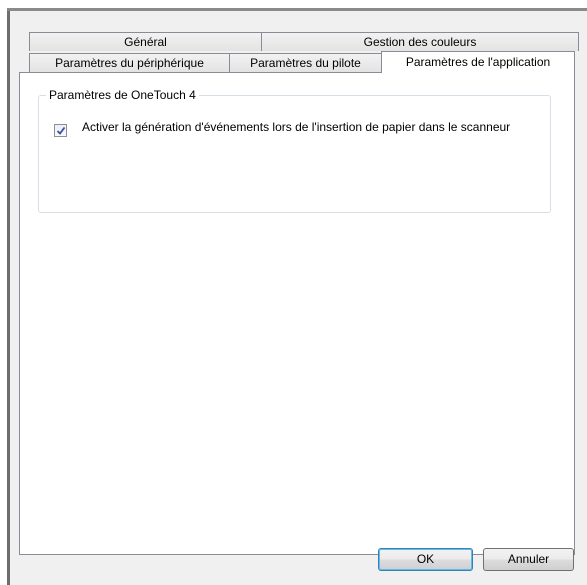  I want to click on tab-application-settings: Paramètres de l'application, so click(478, 62).